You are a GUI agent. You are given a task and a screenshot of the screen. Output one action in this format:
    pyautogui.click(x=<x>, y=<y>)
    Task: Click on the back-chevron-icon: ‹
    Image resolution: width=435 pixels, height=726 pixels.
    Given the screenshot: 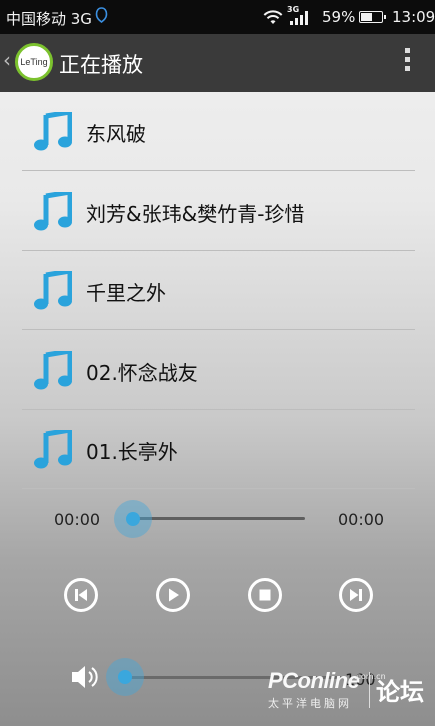 What is the action you would take?
    pyautogui.click(x=7, y=60)
    